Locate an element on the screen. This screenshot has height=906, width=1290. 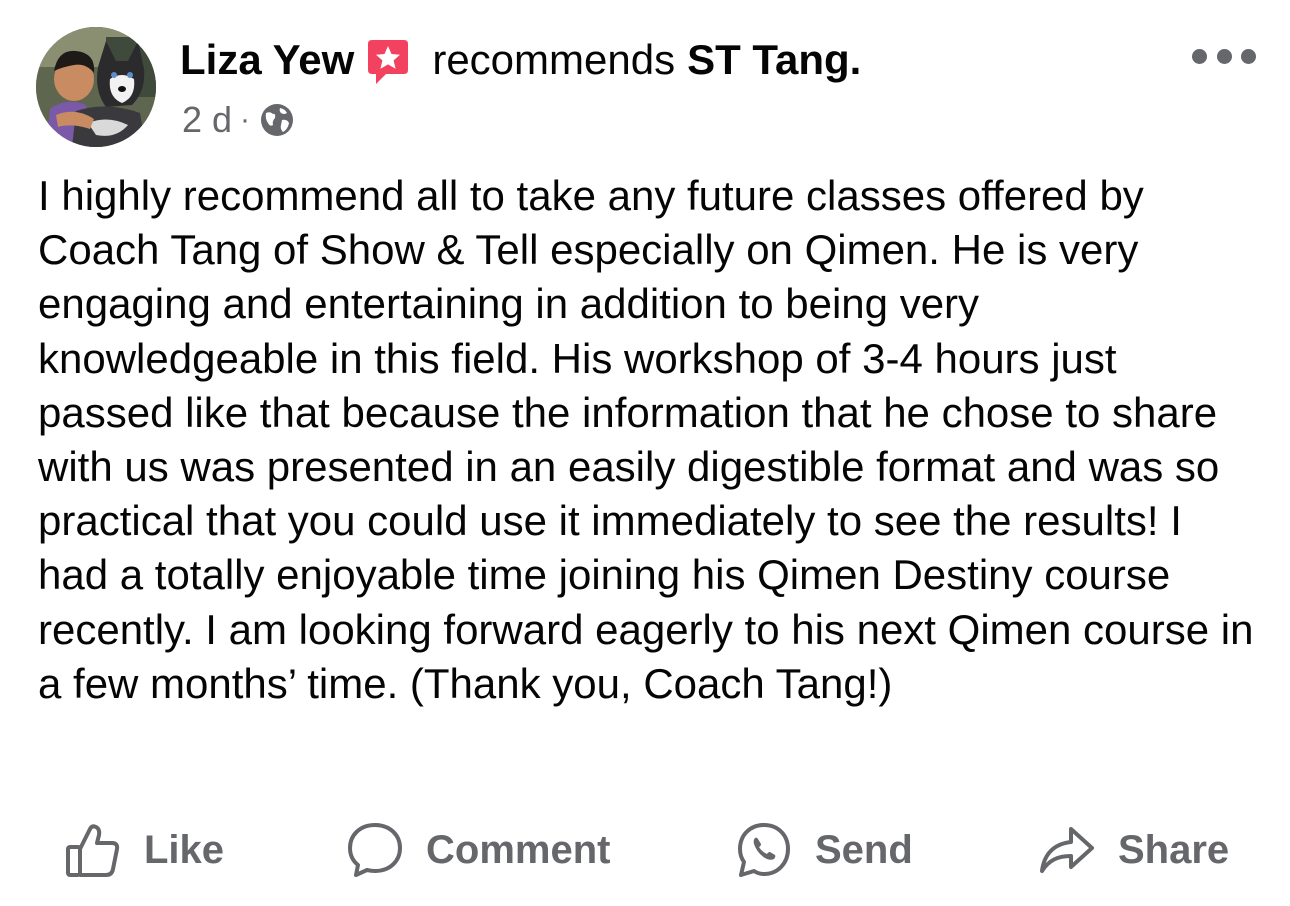
recommend-star-icon is located at coordinates (388, 62).